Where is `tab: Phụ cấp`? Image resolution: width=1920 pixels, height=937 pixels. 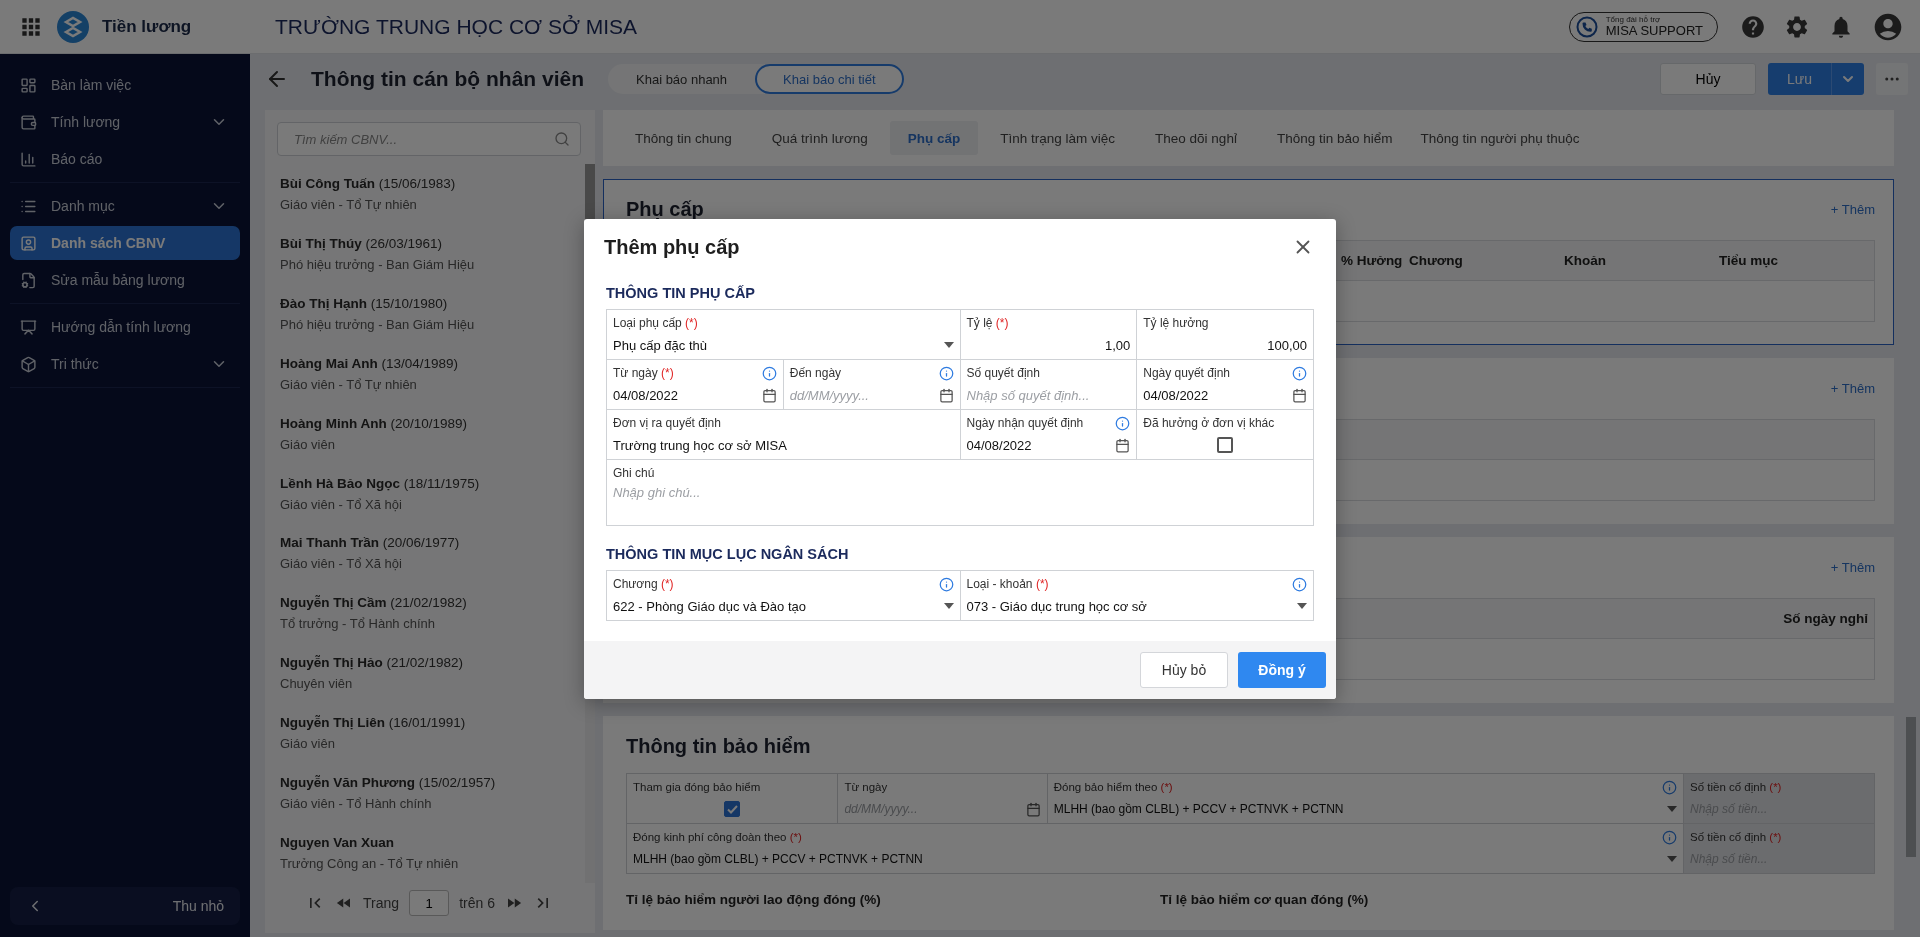 tab: Phụ cấp is located at coordinates (934, 138).